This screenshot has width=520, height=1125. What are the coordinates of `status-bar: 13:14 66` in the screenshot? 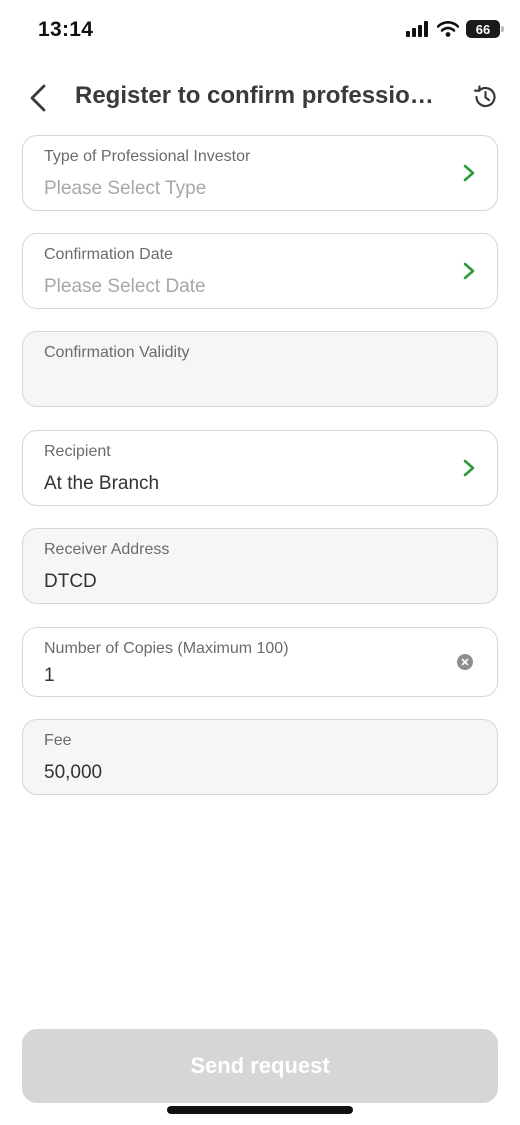 It's located at (260, 30).